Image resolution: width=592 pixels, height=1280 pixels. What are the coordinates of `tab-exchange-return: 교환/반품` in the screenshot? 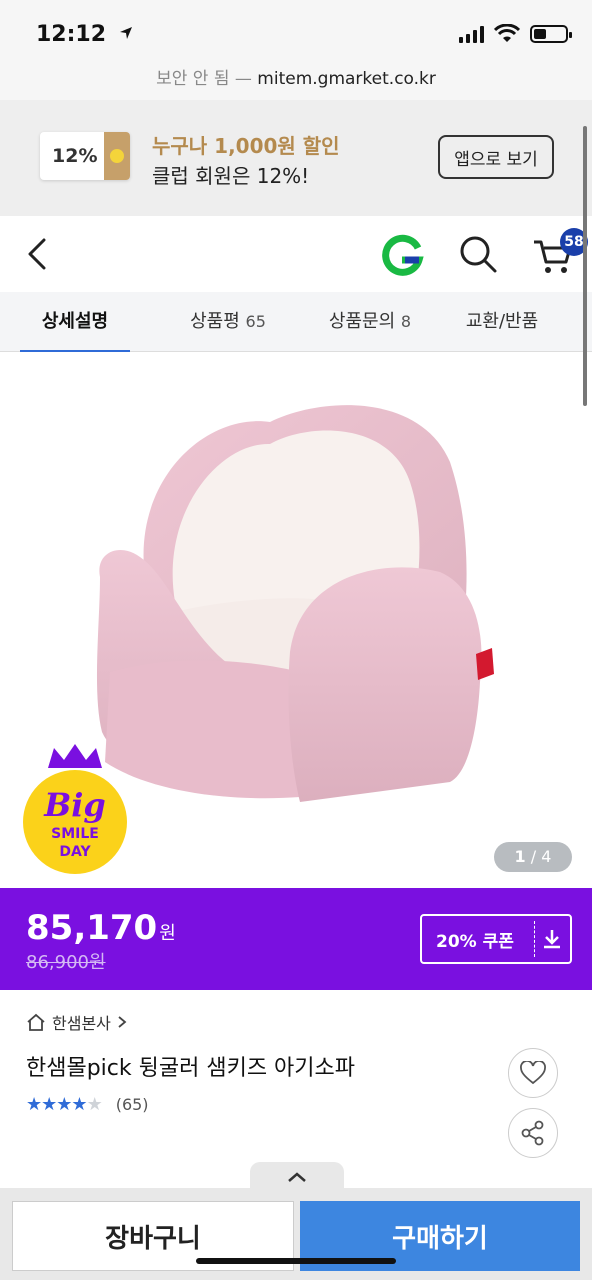 It's located at (502, 322).